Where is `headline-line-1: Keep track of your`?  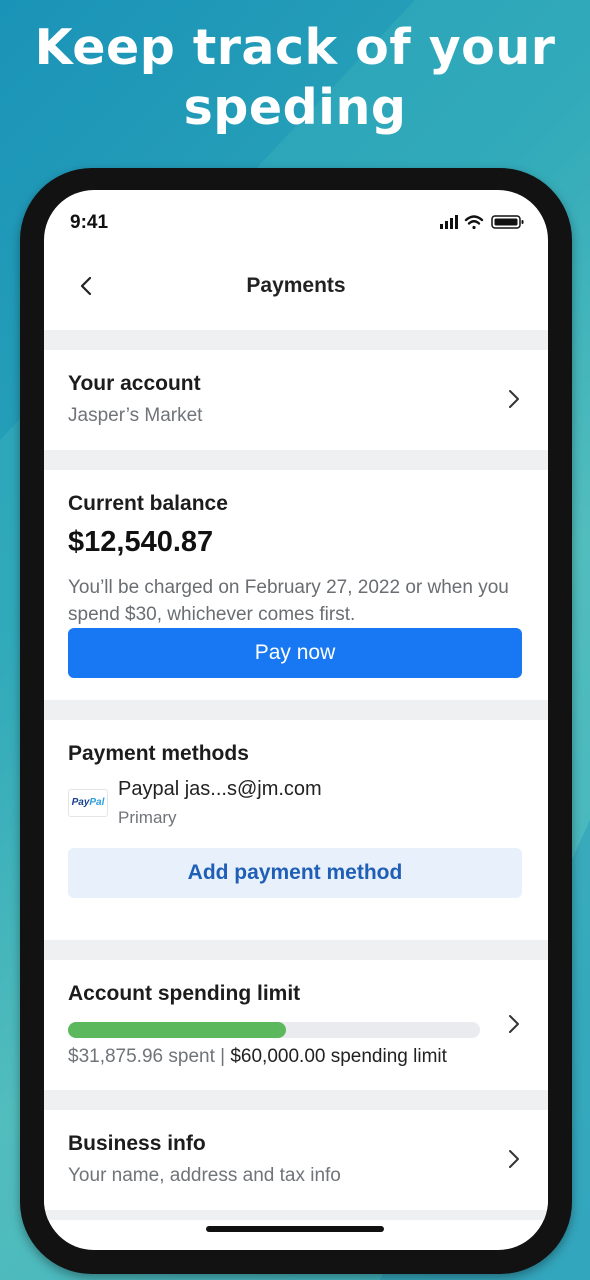 headline-line-1: Keep track of your is located at coordinates (295, 47).